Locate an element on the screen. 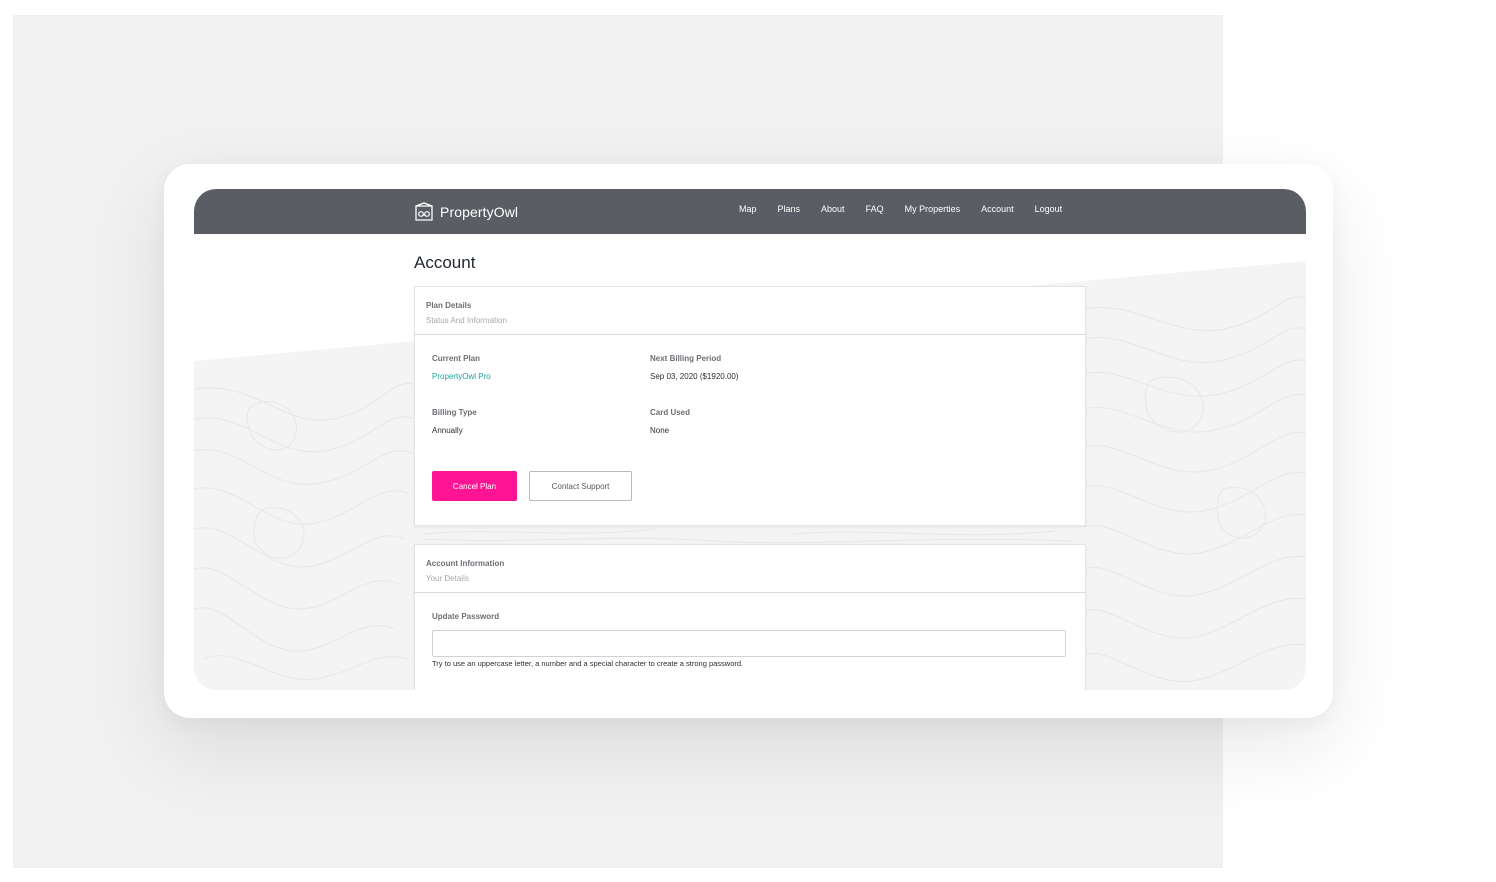  nav-item-plans: Plans is located at coordinates (789, 209).